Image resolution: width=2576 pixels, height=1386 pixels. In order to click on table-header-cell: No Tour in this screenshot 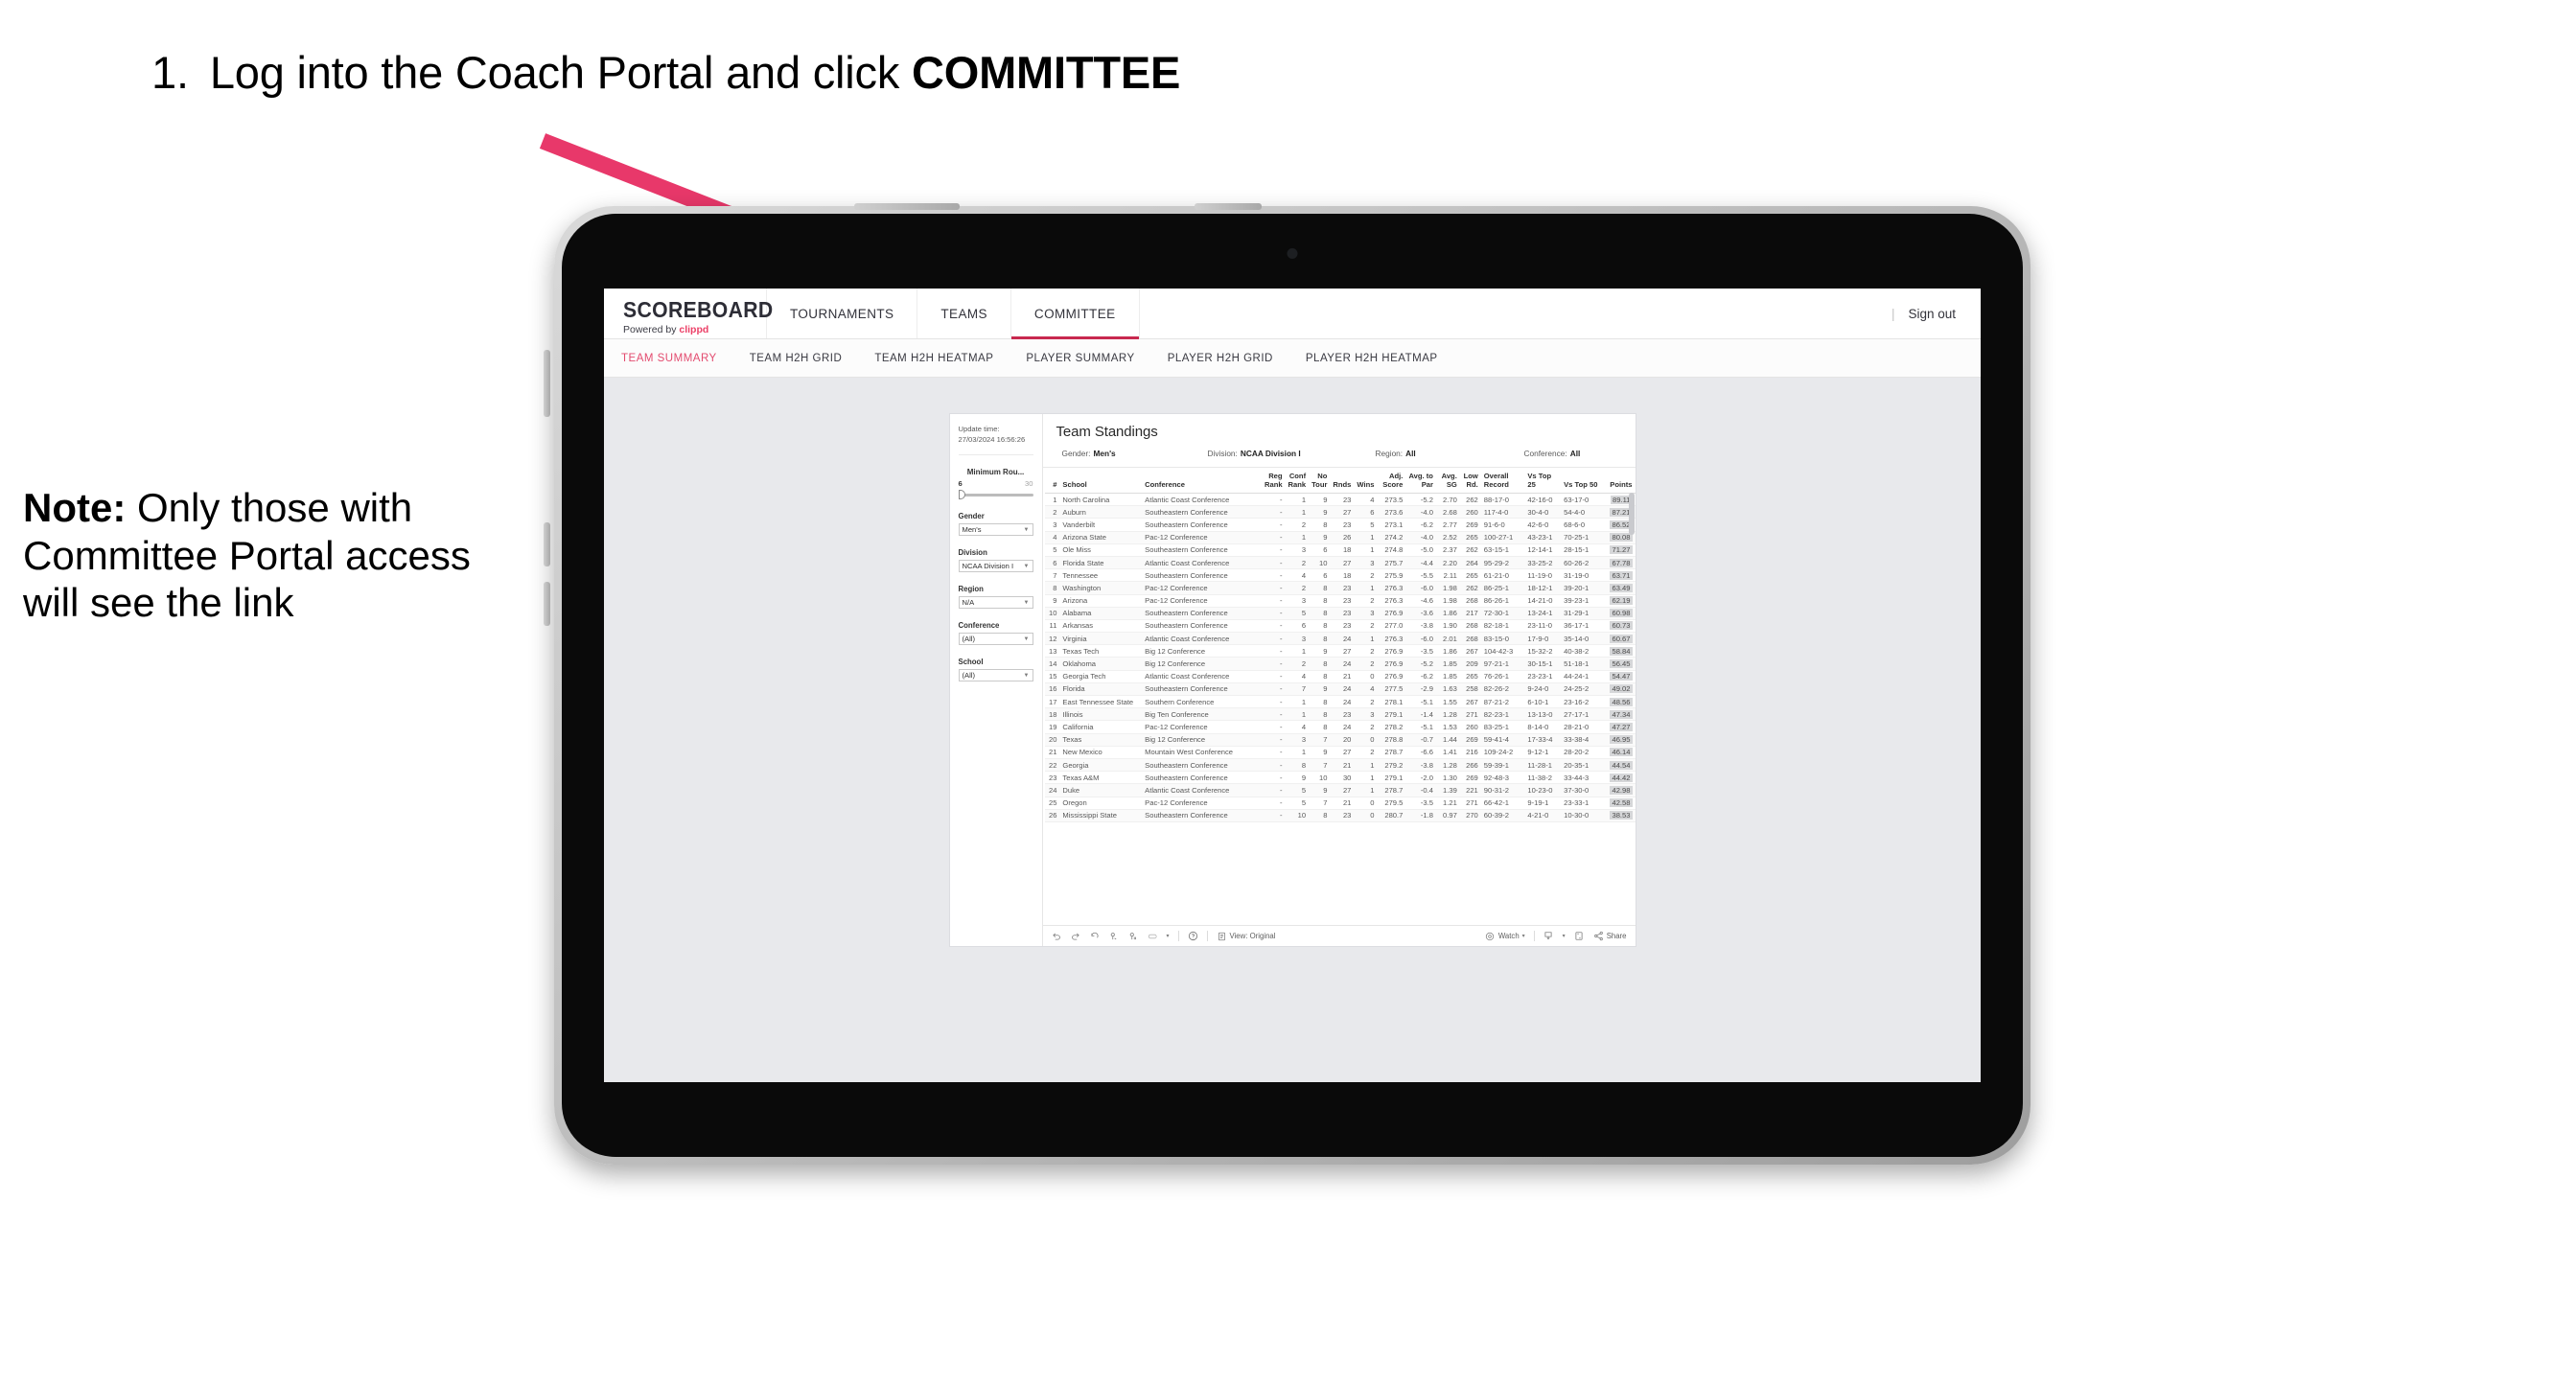, I will do `click(1320, 481)`.